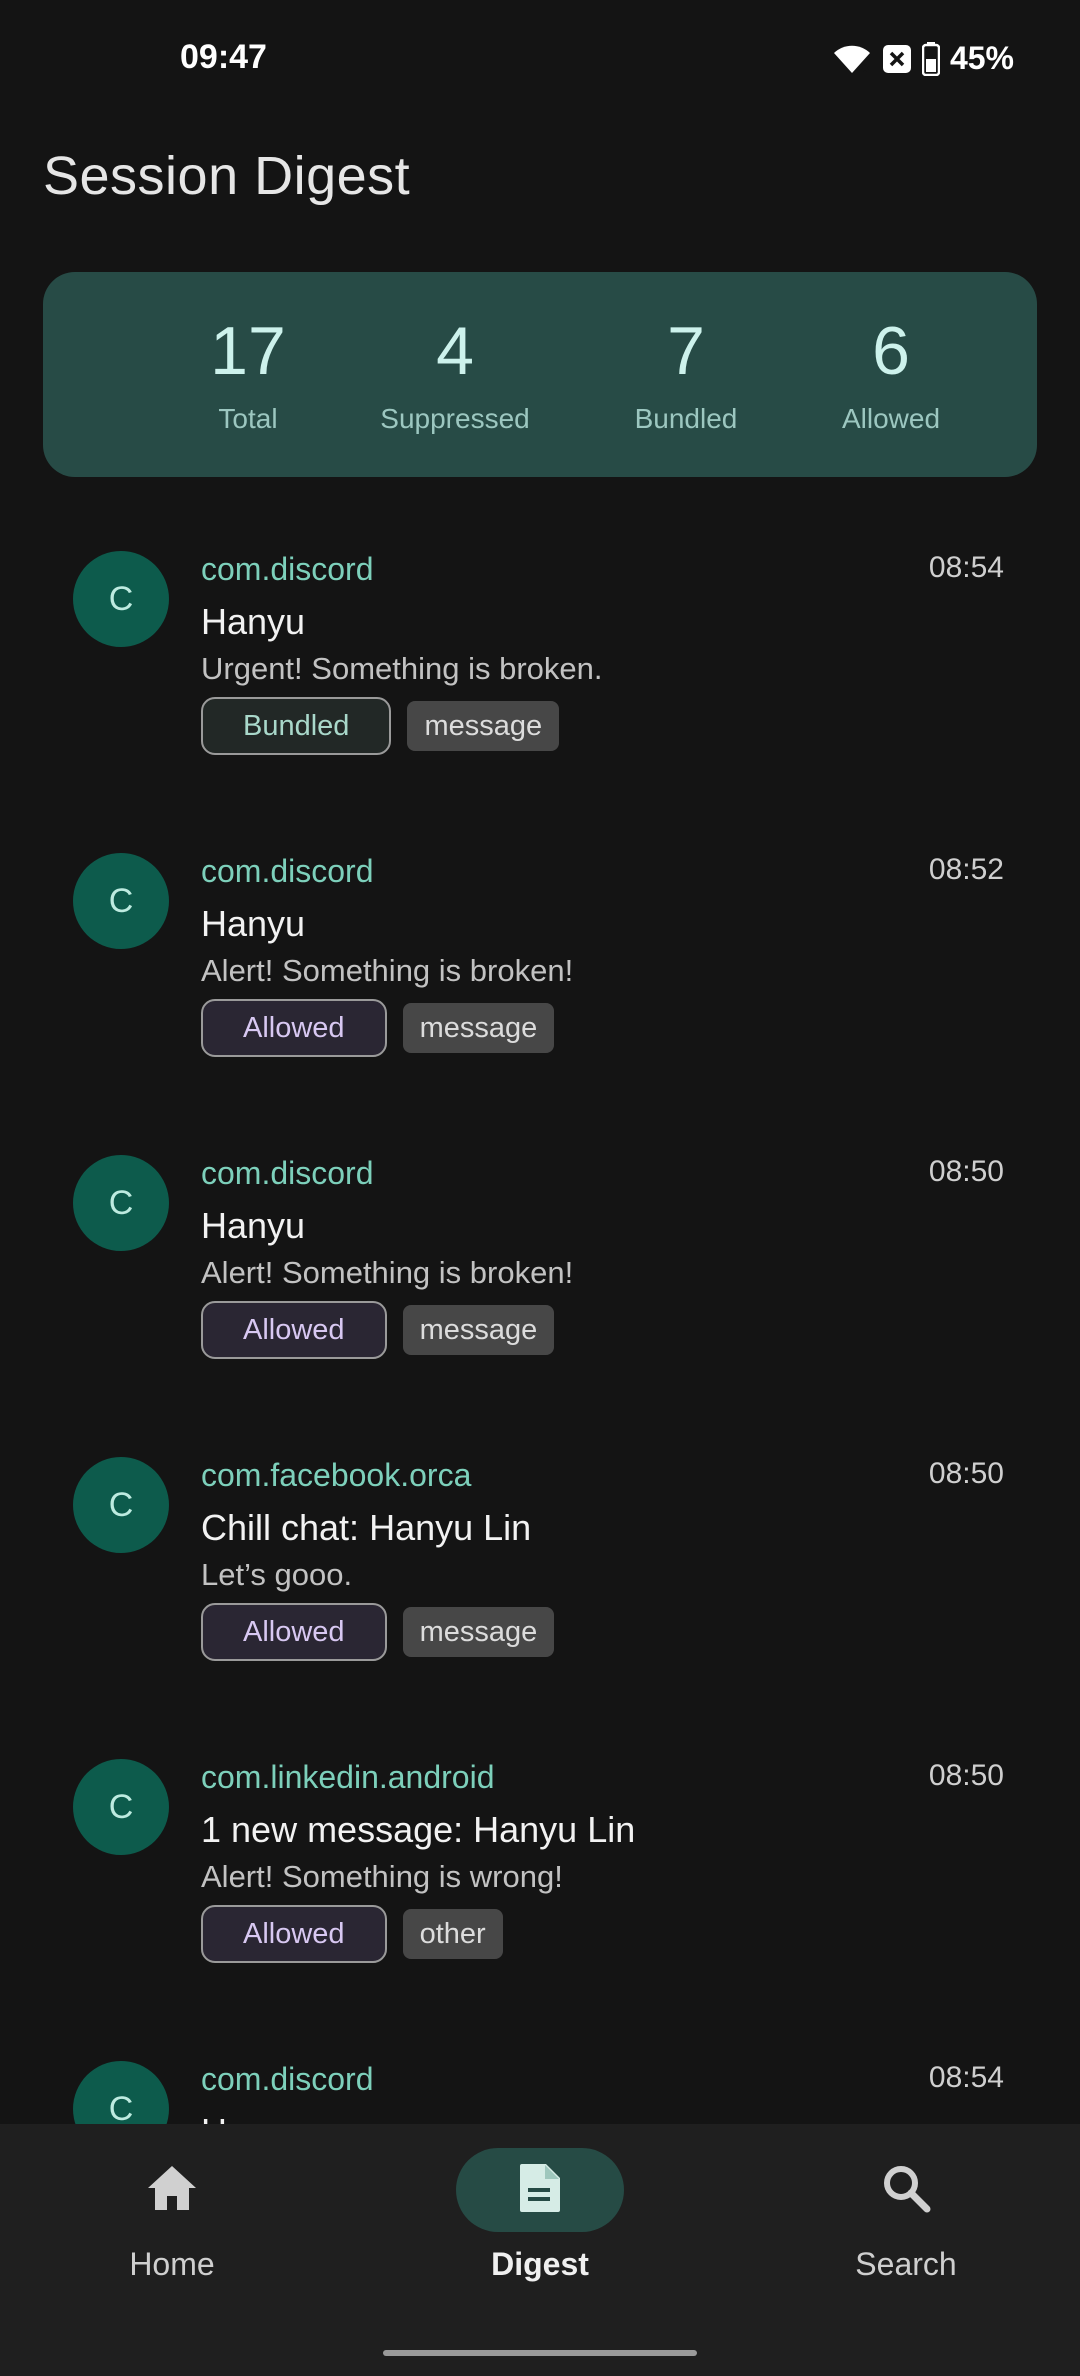 This screenshot has height=2376, width=1080. I want to click on bottom-nav: Home Digest Search, so click(540, 2250).